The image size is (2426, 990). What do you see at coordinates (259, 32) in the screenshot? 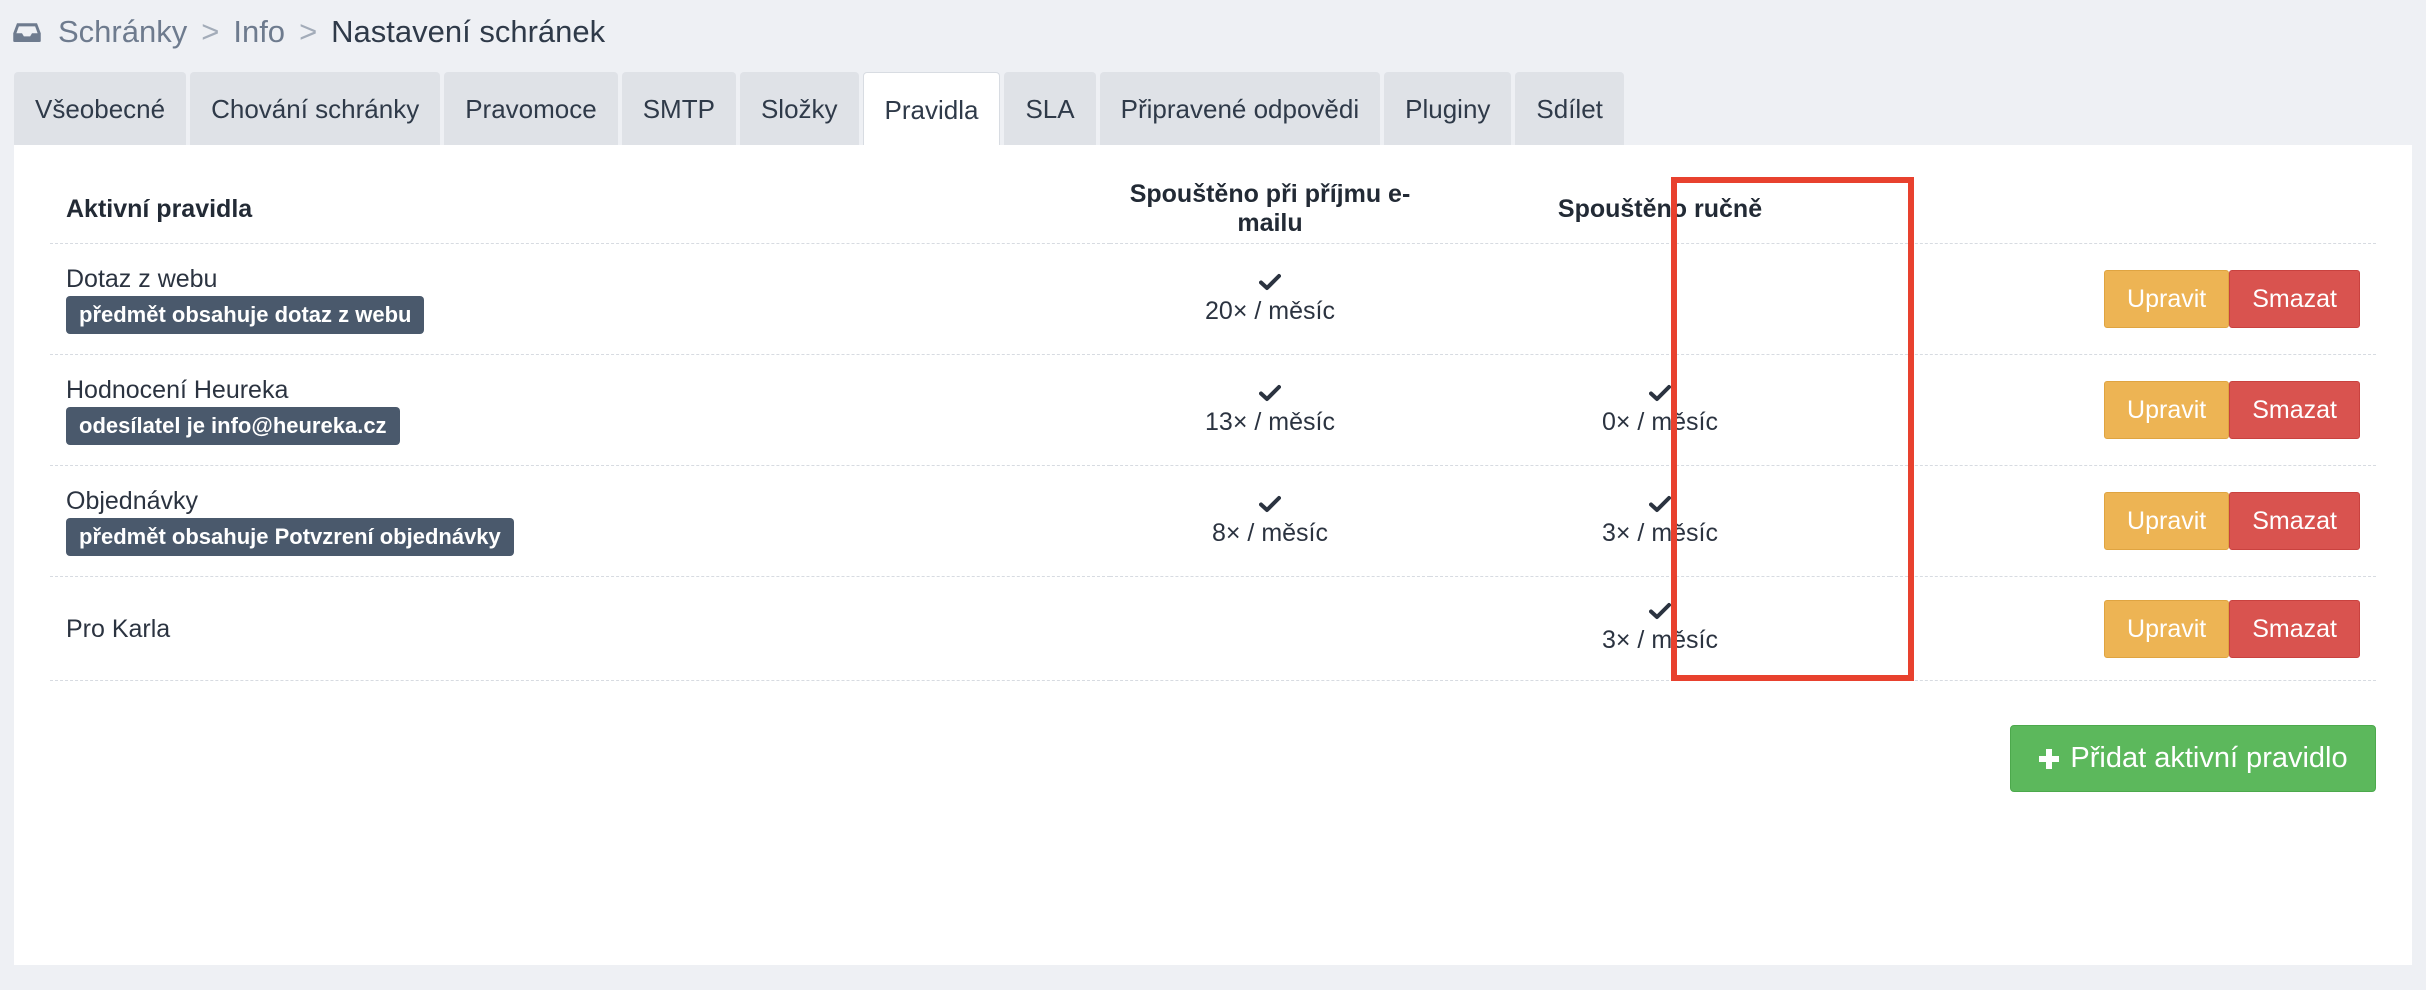
I see `breadcrumb-link-info: Info` at bounding box center [259, 32].